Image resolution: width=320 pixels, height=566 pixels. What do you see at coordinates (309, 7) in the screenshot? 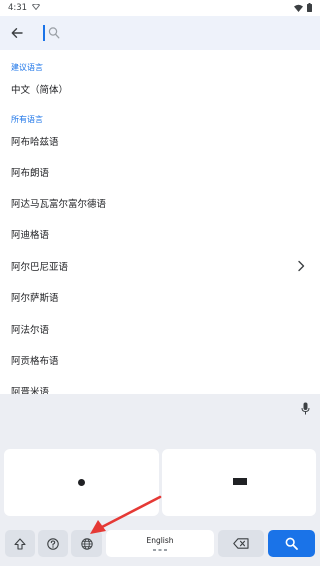
I see `battery-icon` at bounding box center [309, 7].